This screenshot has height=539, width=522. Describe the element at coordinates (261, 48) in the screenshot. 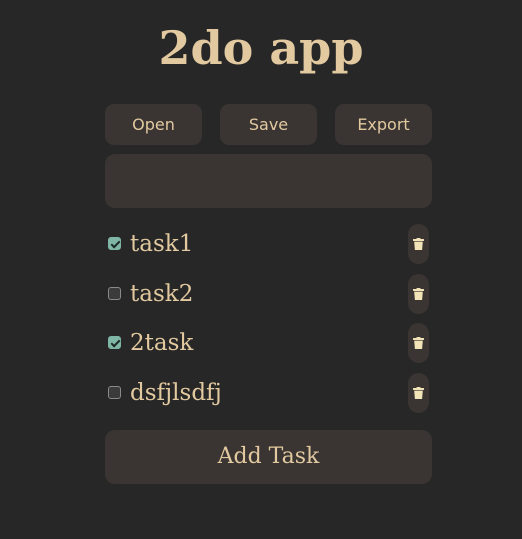

I see `app-title: 2do app` at that location.